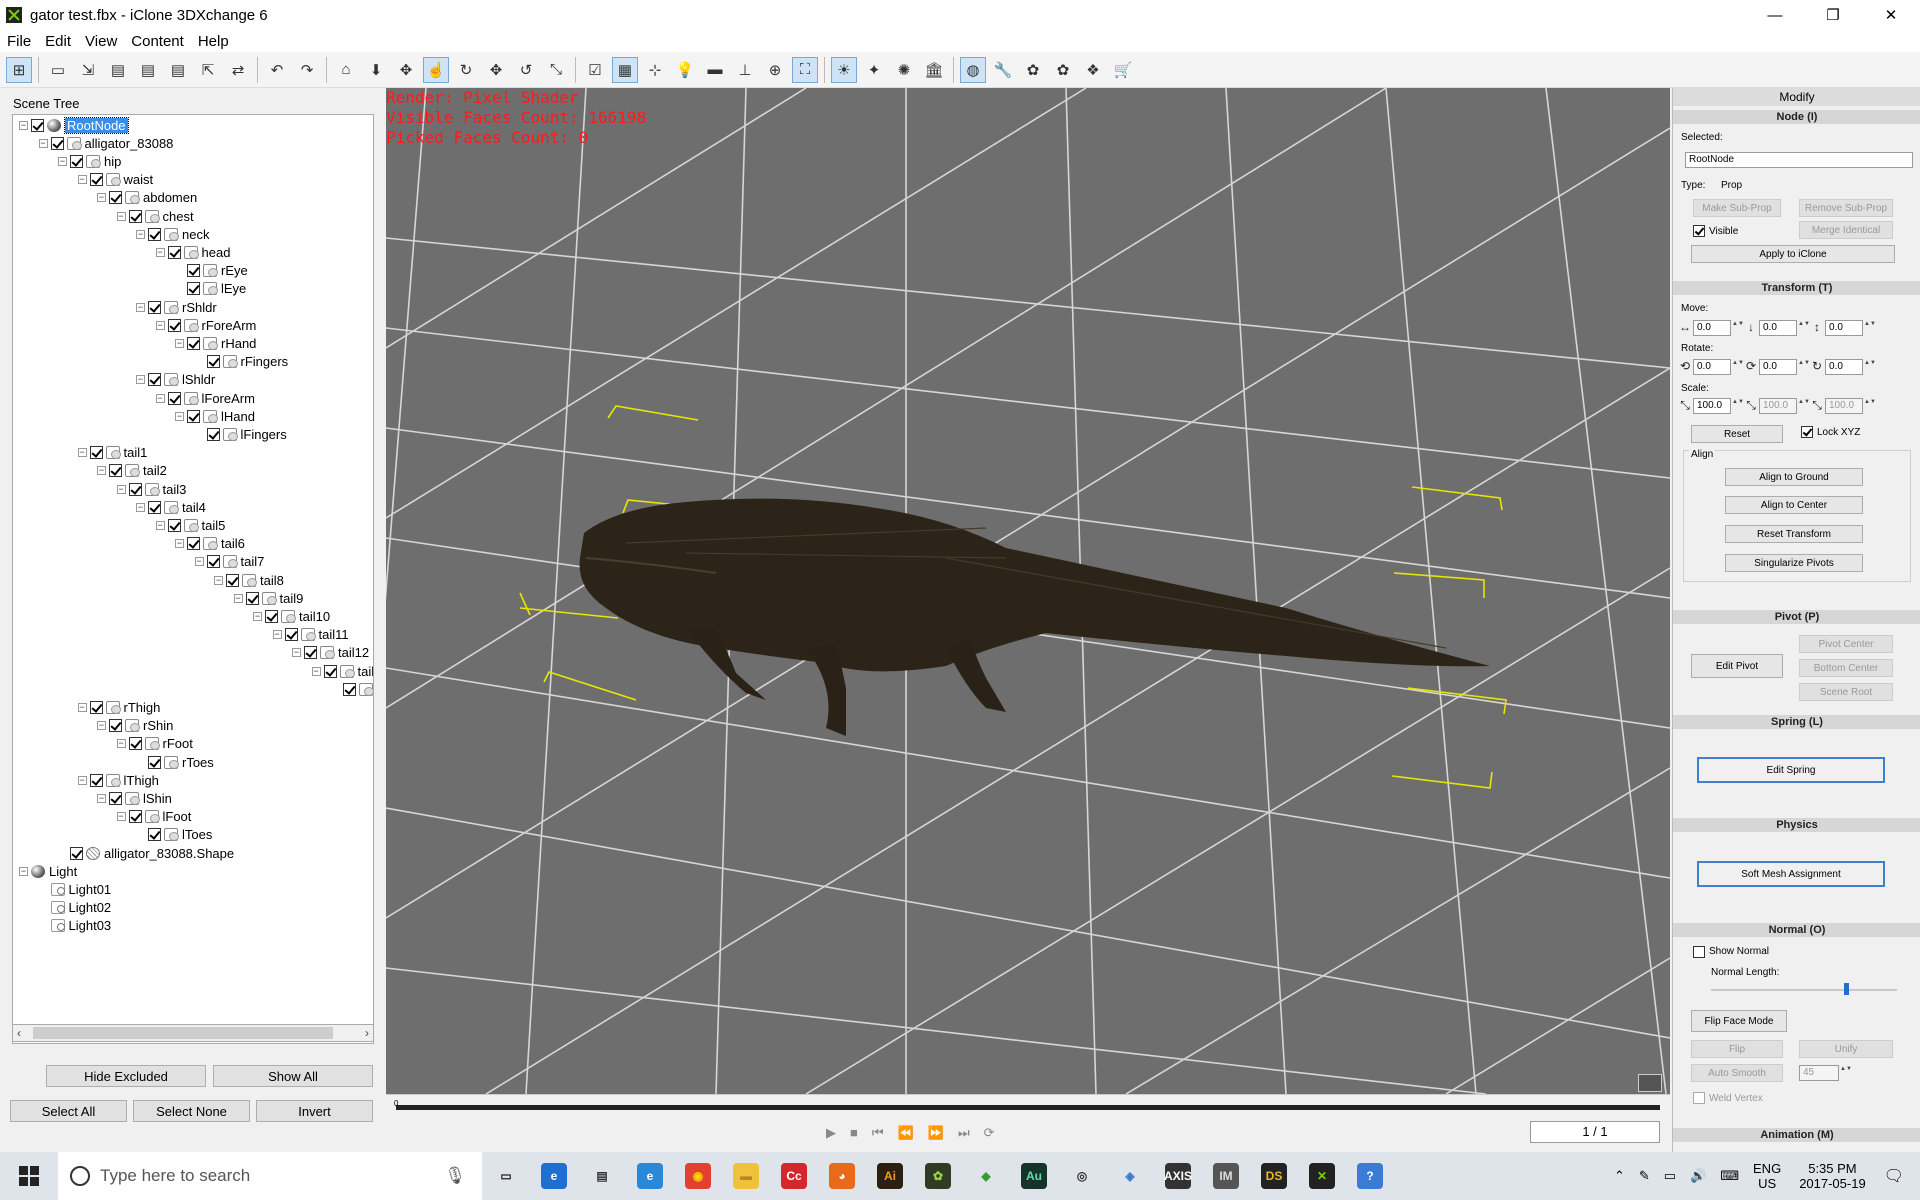 This screenshot has height=1200, width=1920. Describe the element at coordinates (1796, 117) in the screenshot. I see `node-section-header: Node (I)` at that location.